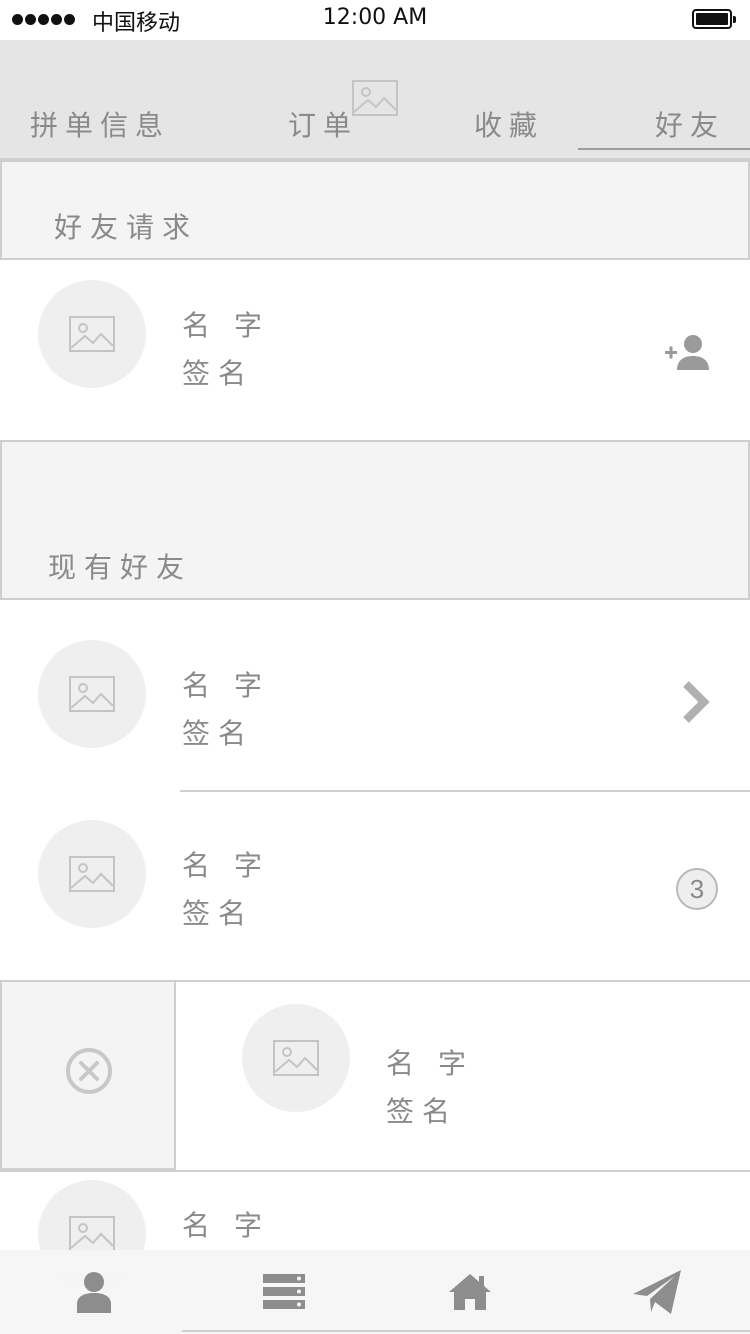 This screenshot has height=1334, width=750. Describe the element at coordinates (509, 124) in the screenshot. I see `tab-favorites: 收藏` at that location.